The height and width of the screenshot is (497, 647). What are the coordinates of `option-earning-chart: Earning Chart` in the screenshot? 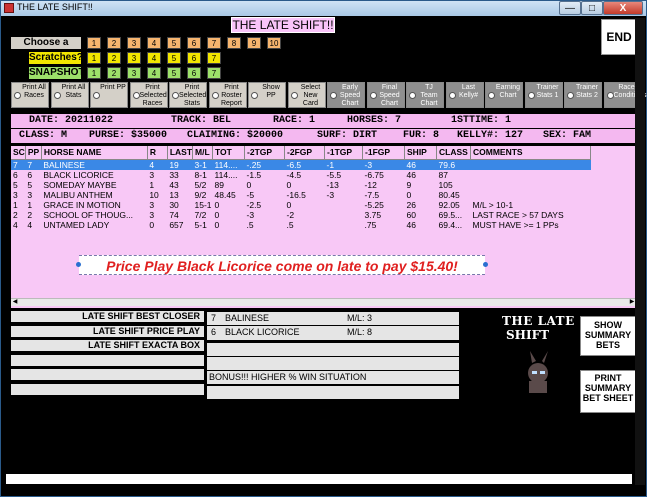 It's located at (504, 95).